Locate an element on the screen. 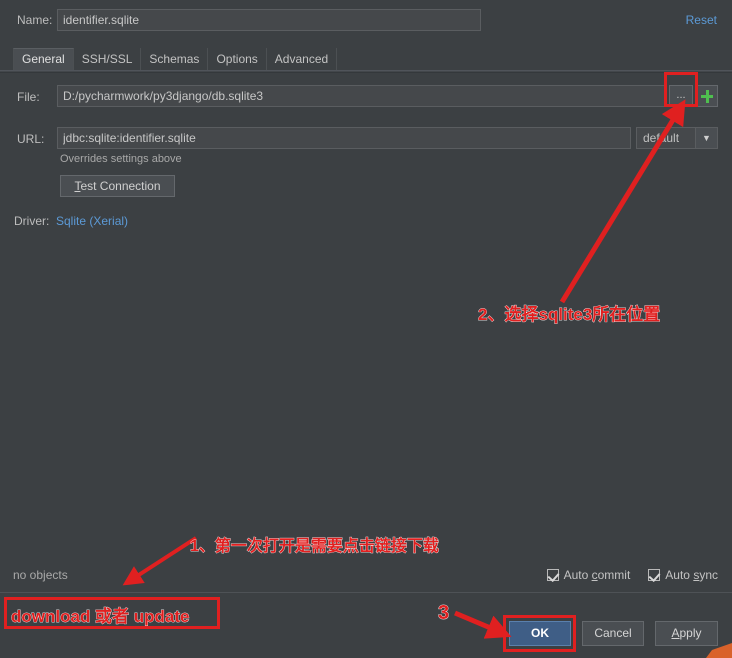 The height and width of the screenshot is (658, 732). options-row: Auto commit Auto sync is located at coordinates (632, 575).